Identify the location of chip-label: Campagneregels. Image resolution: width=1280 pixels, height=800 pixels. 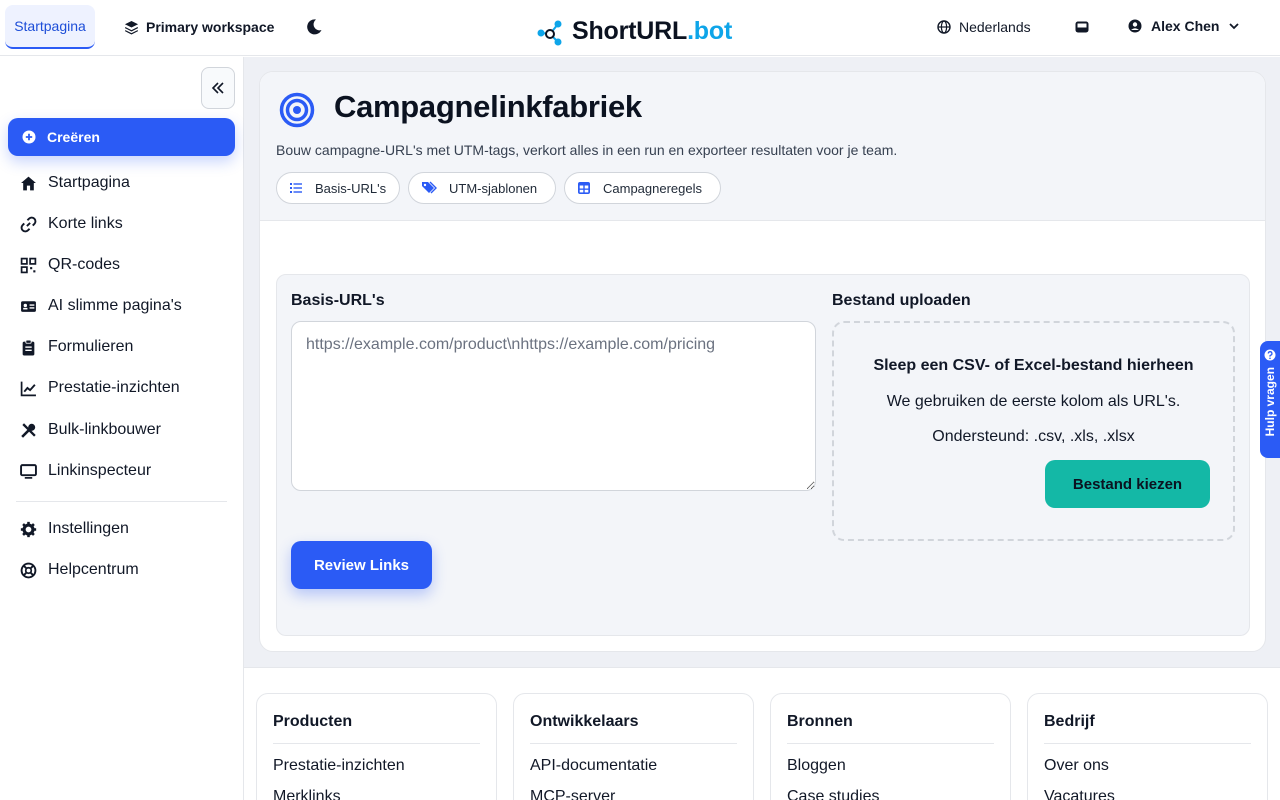
(653, 188).